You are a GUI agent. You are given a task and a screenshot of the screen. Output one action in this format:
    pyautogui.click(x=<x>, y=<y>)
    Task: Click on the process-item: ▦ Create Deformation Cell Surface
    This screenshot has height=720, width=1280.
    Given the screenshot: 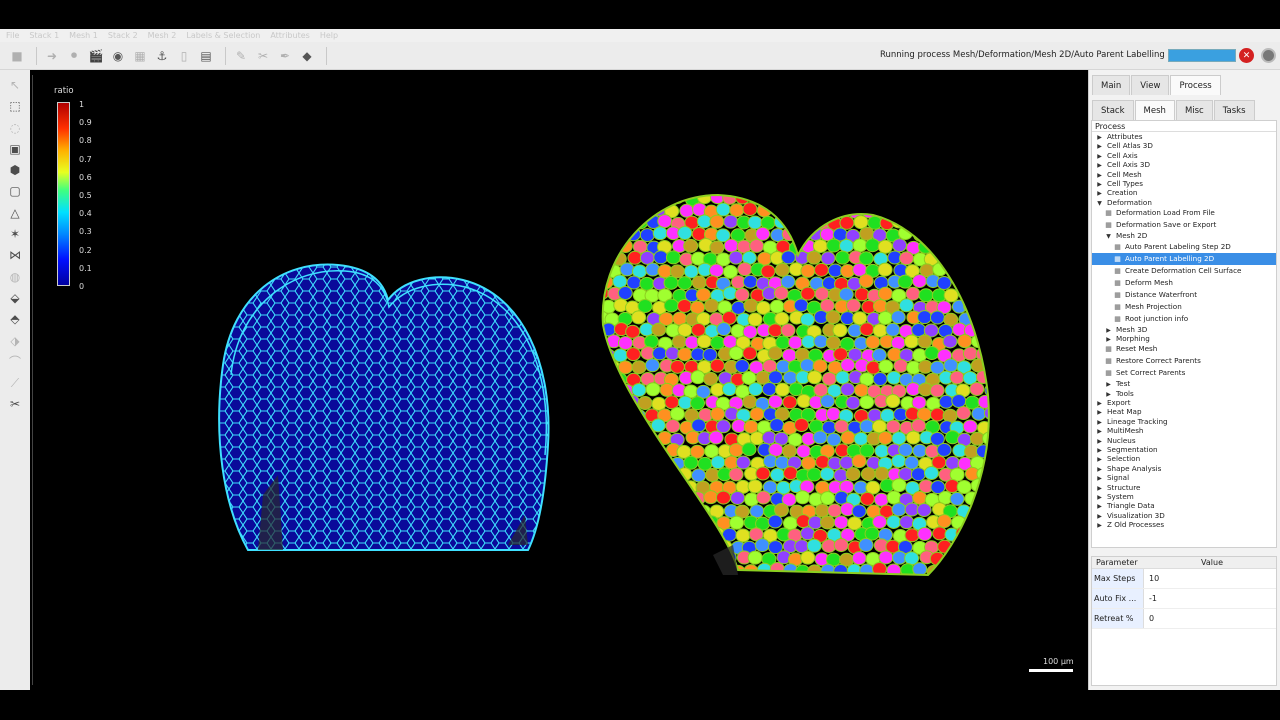 What is the action you would take?
    pyautogui.click(x=1184, y=271)
    